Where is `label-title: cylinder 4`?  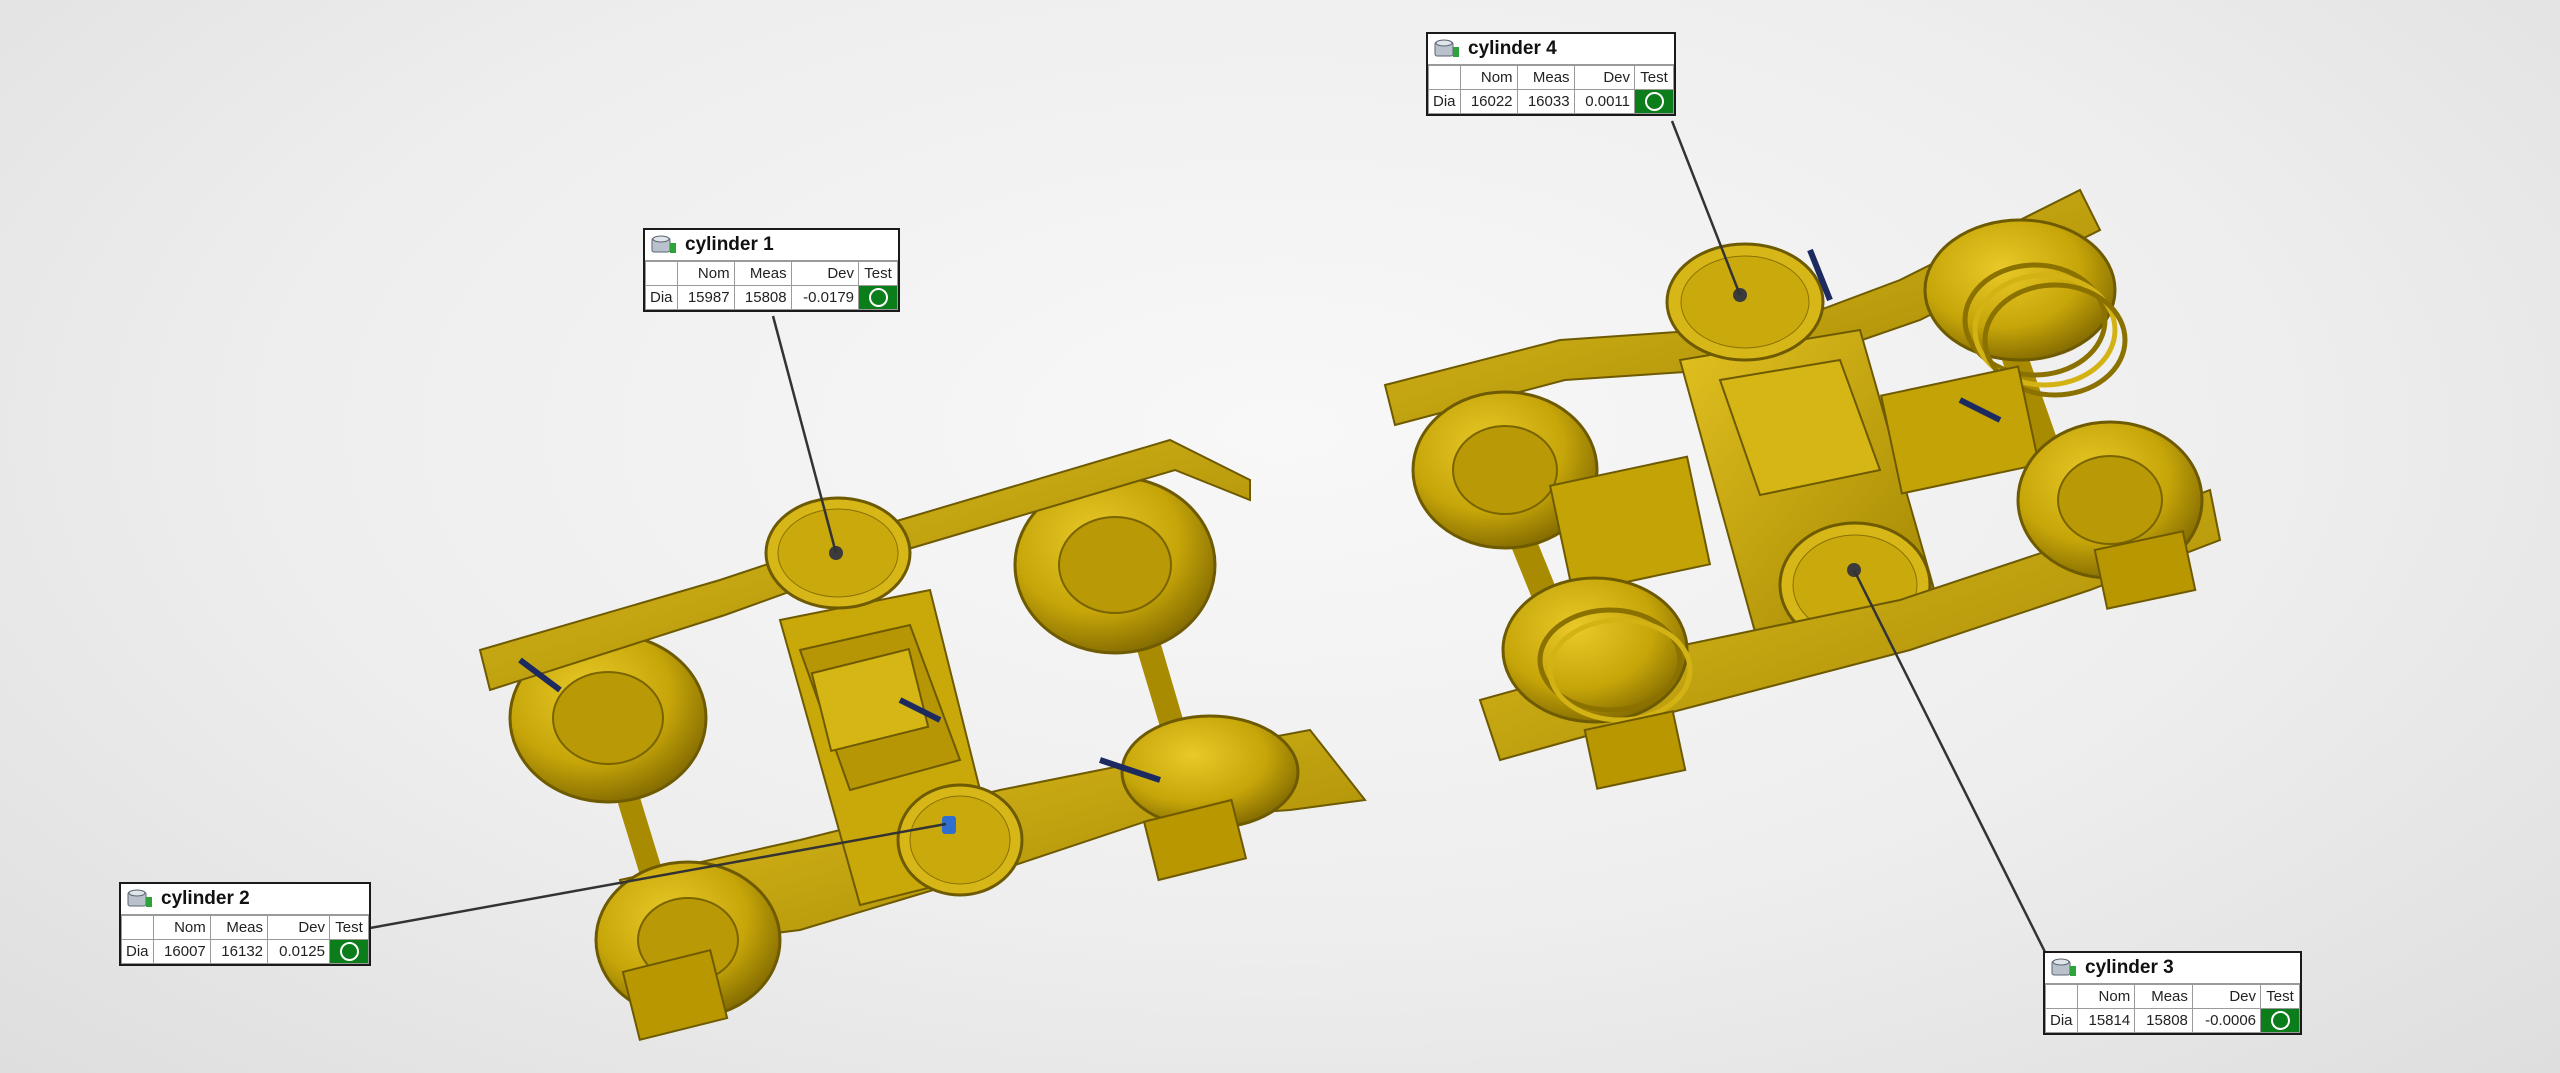 label-title: cylinder 4 is located at coordinates (1512, 48).